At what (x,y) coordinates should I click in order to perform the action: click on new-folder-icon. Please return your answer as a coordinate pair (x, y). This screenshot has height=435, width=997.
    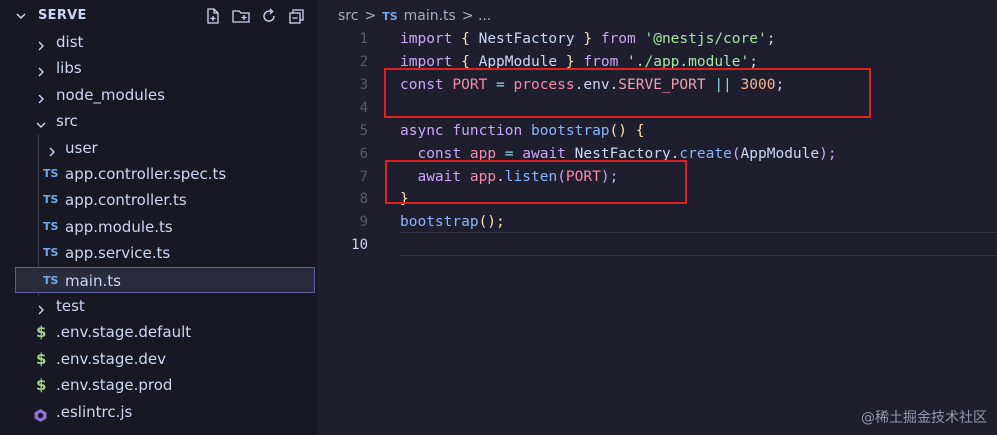
    Looking at the image, I should click on (241, 16).